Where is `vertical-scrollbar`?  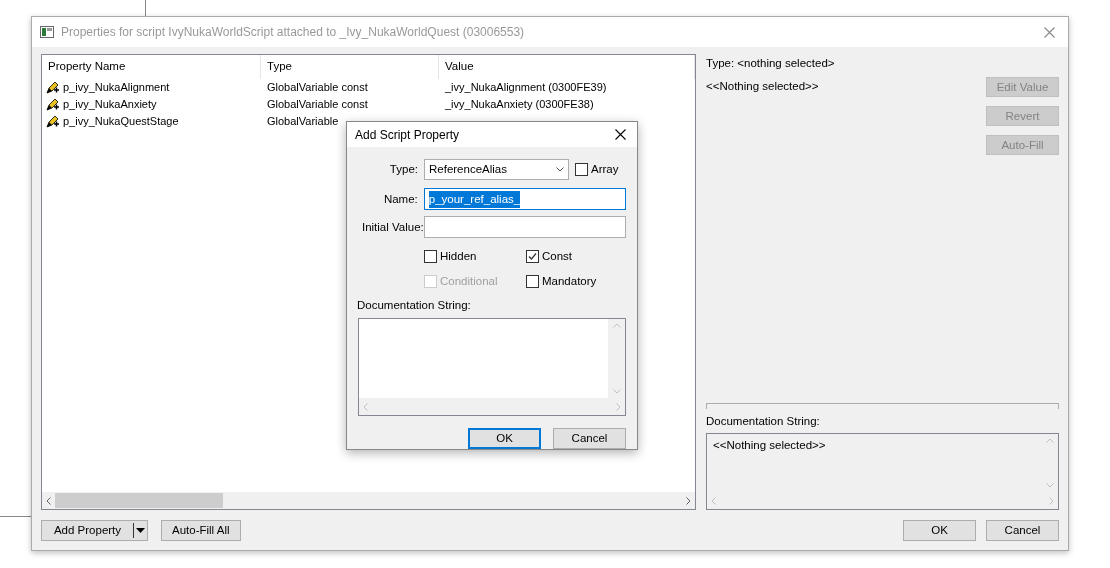
vertical-scrollbar is located at coordinates (616, 358).